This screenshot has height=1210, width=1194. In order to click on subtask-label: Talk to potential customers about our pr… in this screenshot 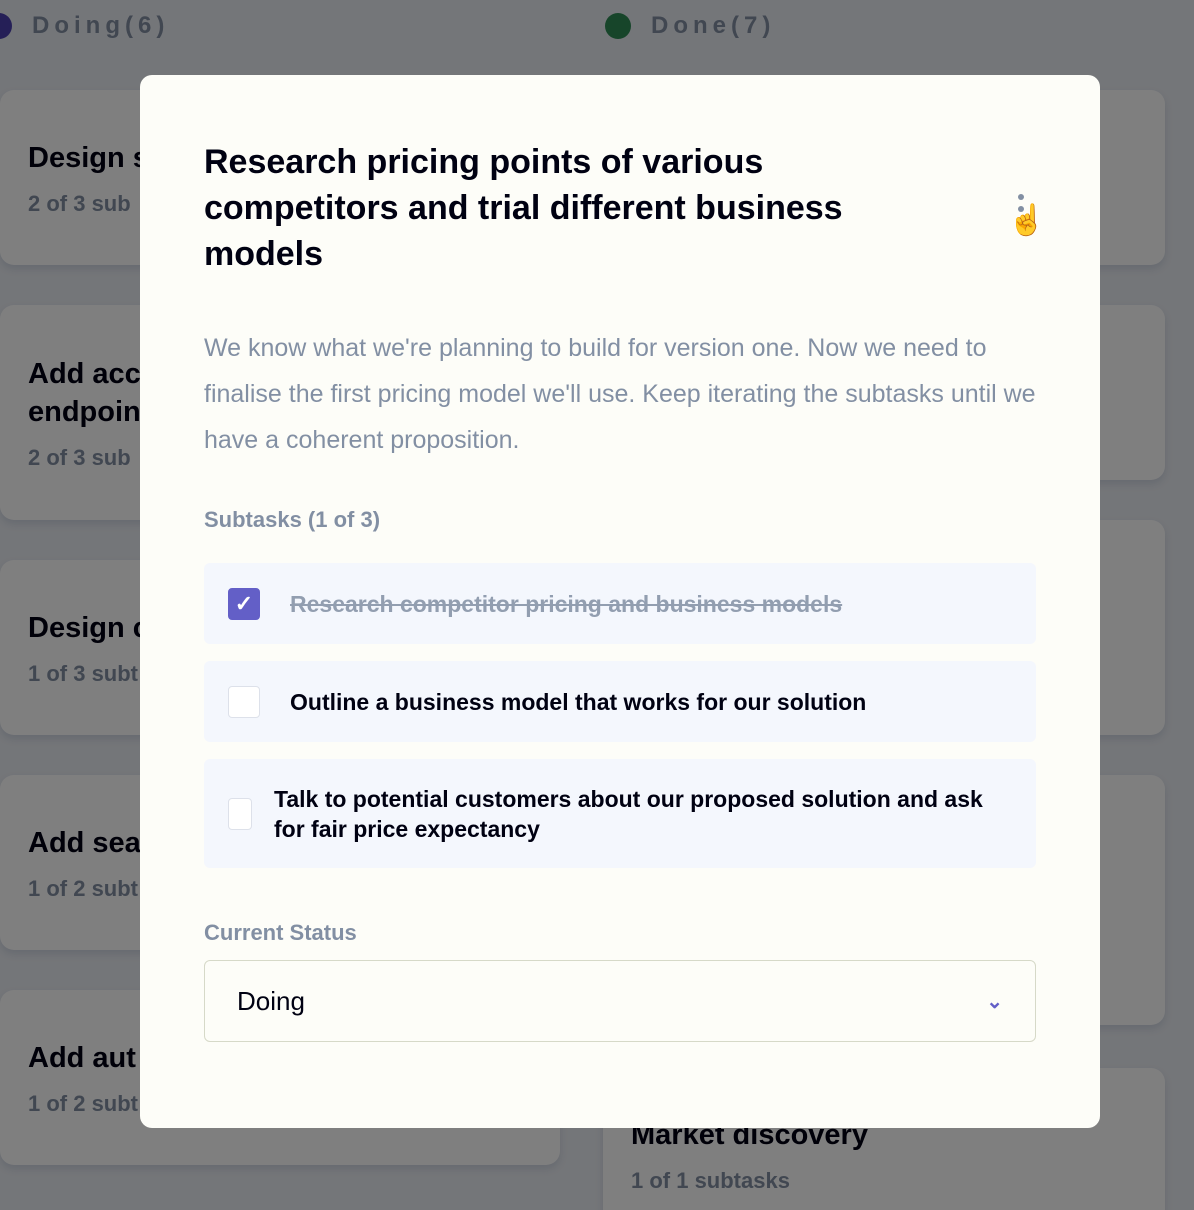, I will do `click(628, 813)`.